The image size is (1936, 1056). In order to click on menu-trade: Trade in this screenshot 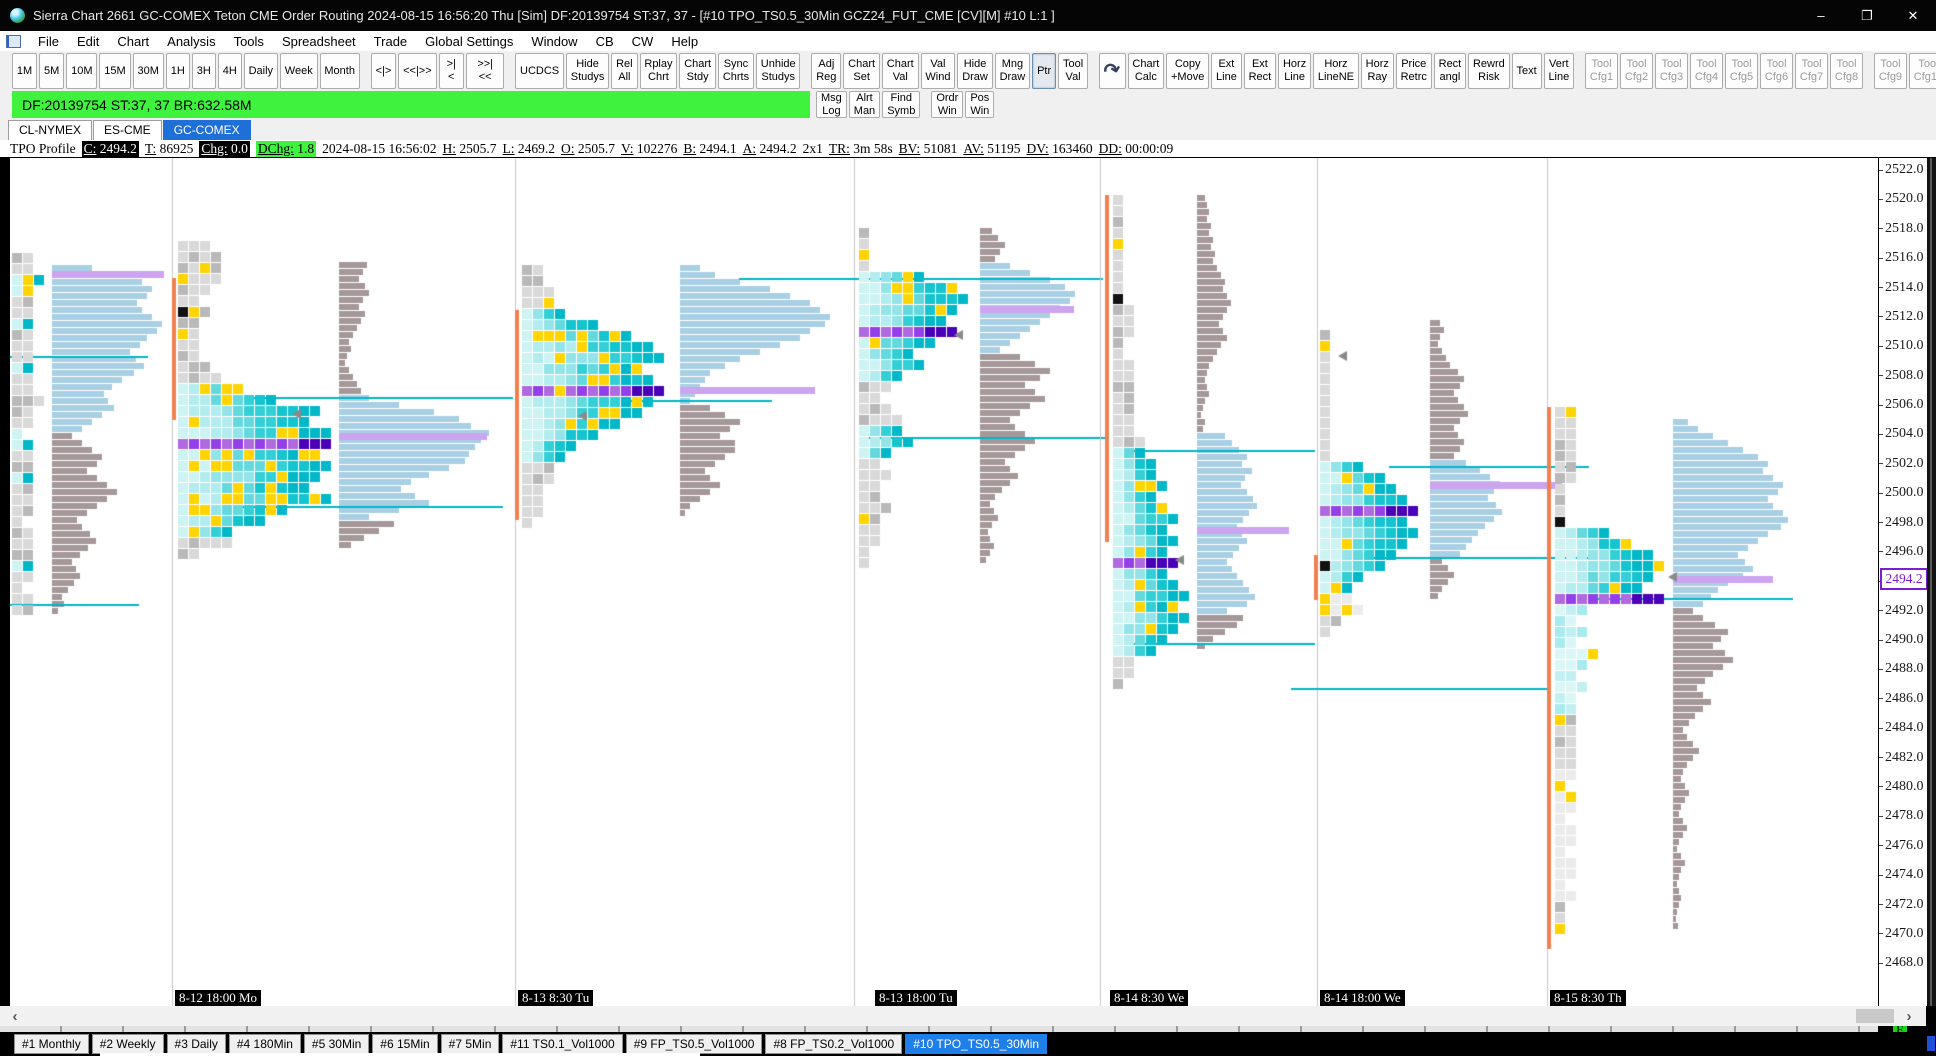, I will do `click(390, 41)`.